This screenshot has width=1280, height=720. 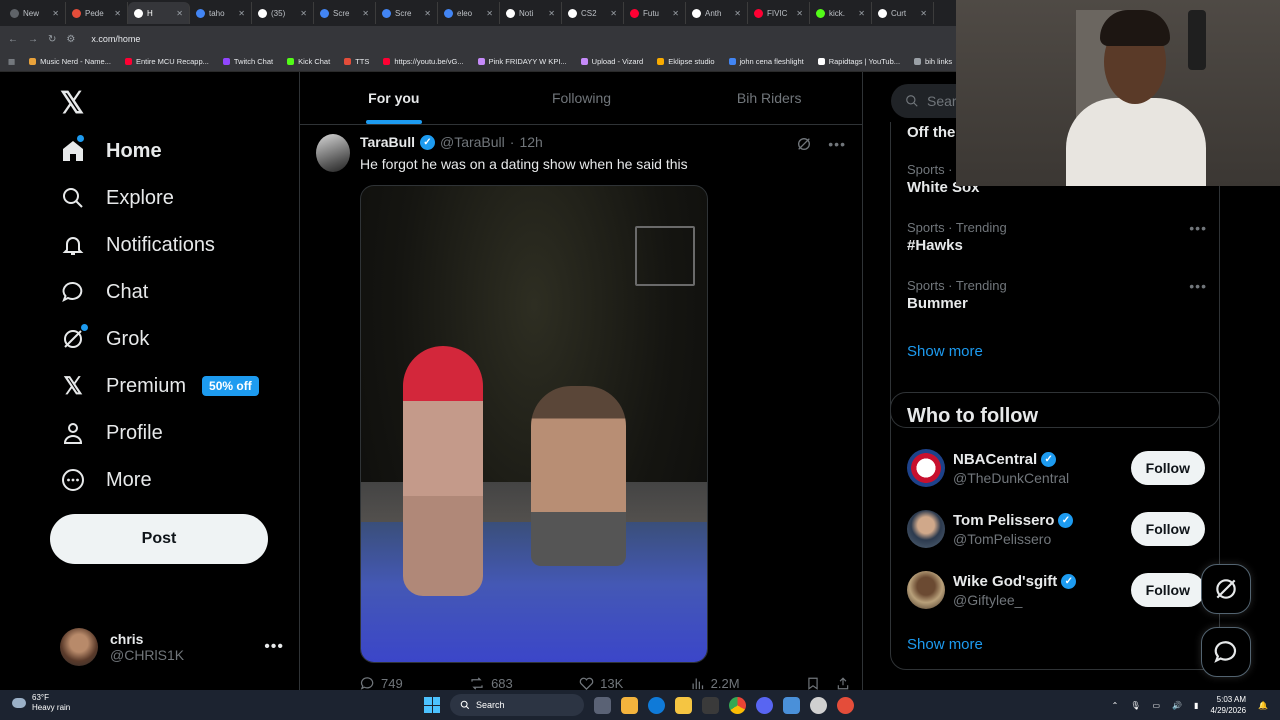 I want to click on browser-tab: FIVIC ✕, so click(x=779, y=13).